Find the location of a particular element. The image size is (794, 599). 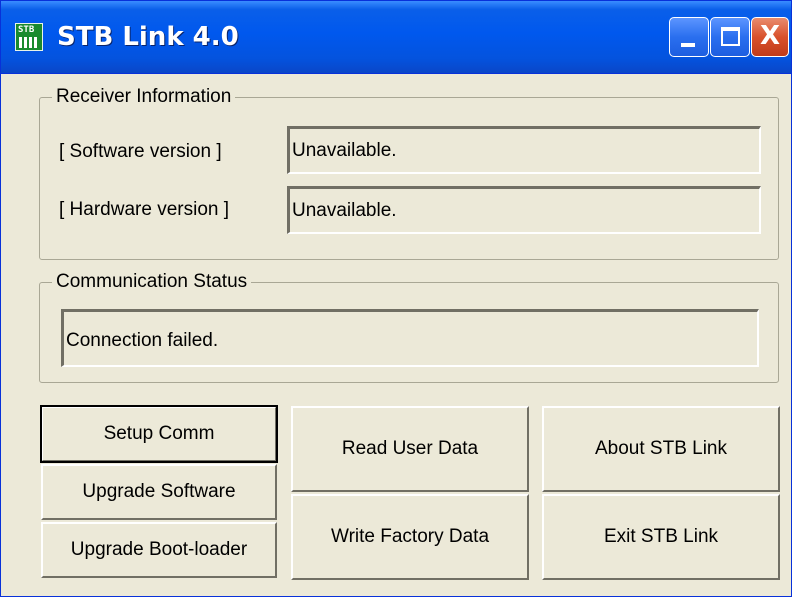

upgrade-bootloader-button: Upgrade Boot-loader is located at coordinates (159, 550).